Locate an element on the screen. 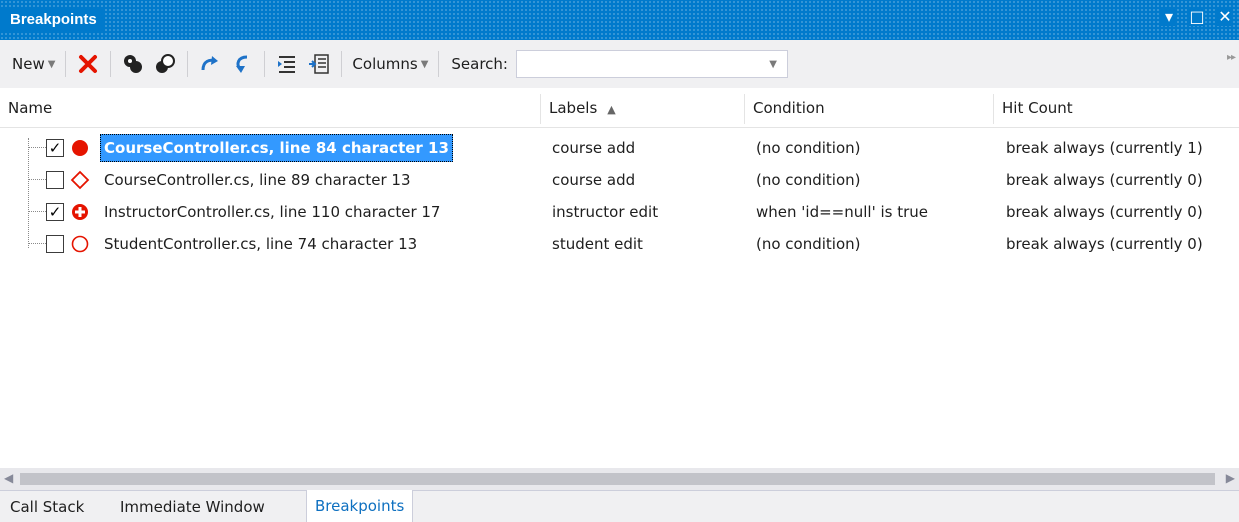 The width and height of the screenshot is (1239, 522). column-header-labels: Labels ▲ is located at coordinates (642, 108).